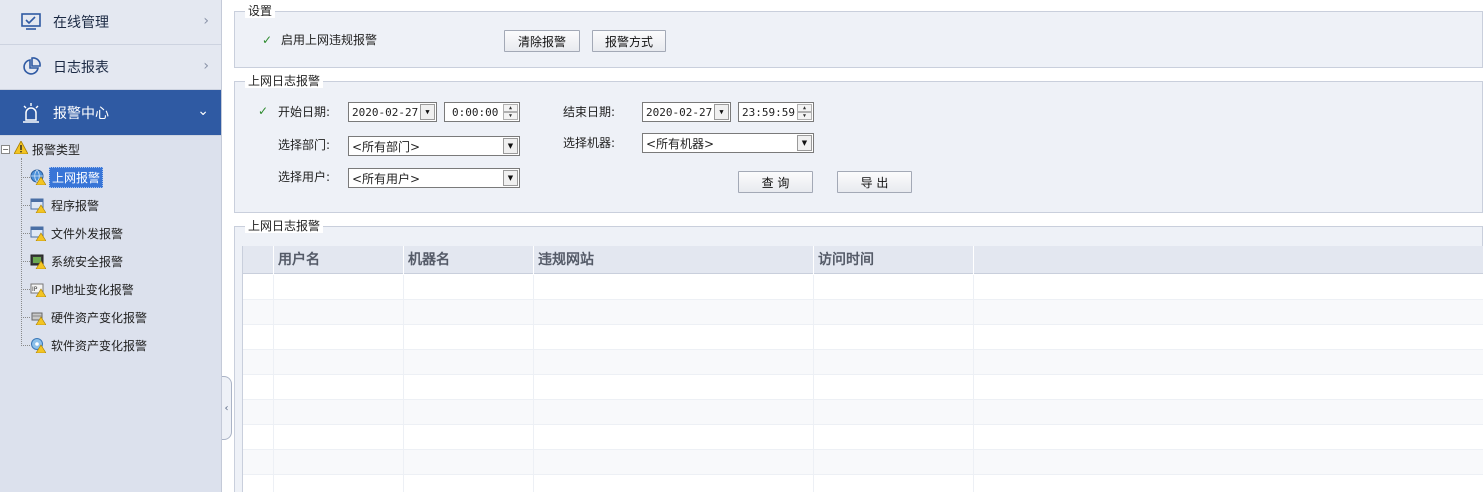  I want to click on software-warning-icon, so click(38, 345).